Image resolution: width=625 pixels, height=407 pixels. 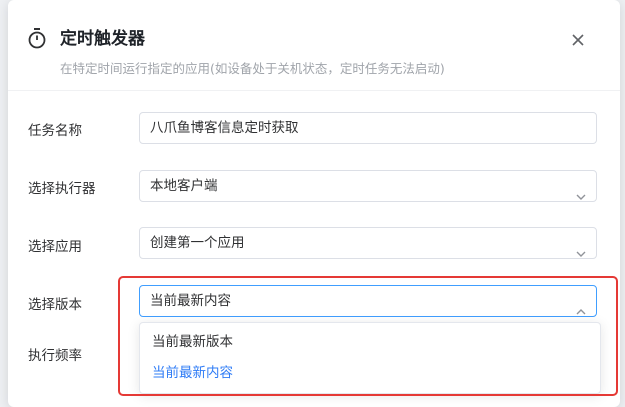 What do you see at coordinates (197, 243) in the screenshot?
I see `app-value: 创建第一个应用` at bounding box center [197, 243].